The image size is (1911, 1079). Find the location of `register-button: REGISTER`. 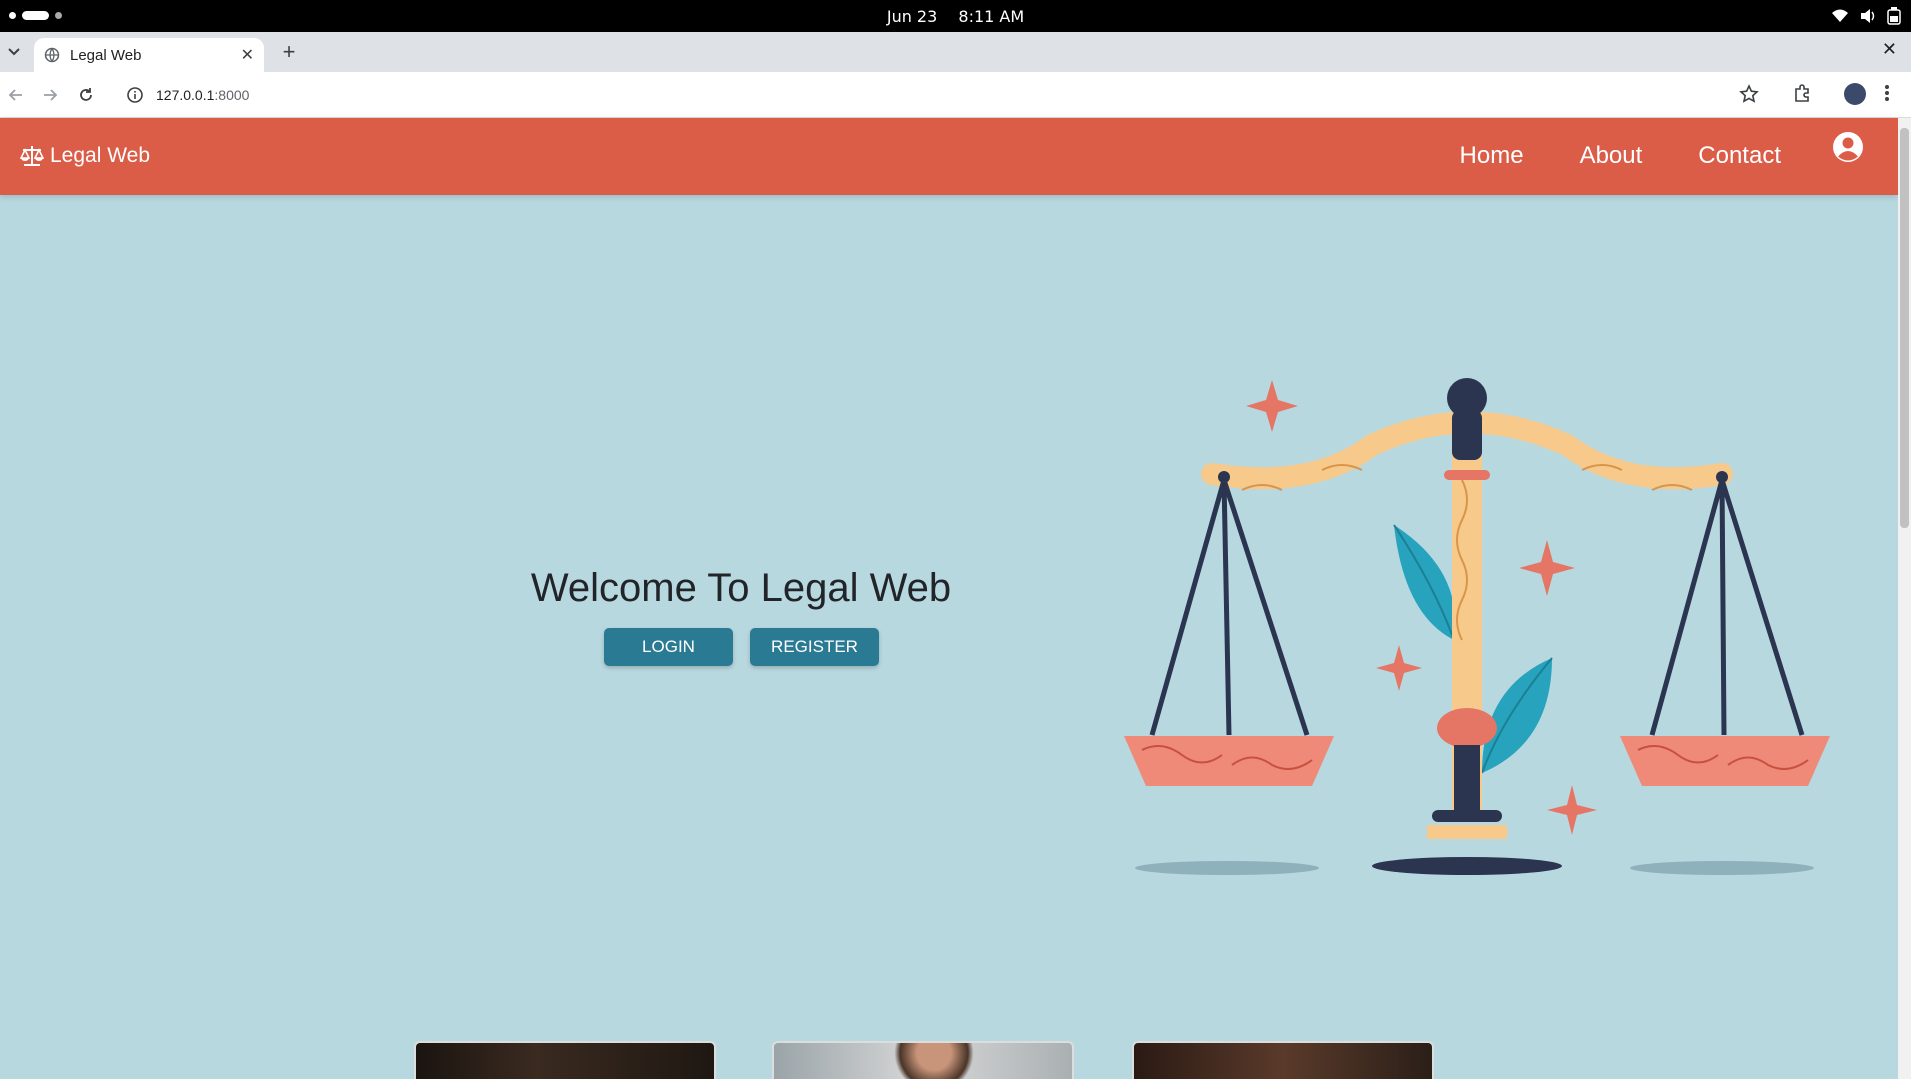

register-button: REGISTER is located at coordinates (814, 647).